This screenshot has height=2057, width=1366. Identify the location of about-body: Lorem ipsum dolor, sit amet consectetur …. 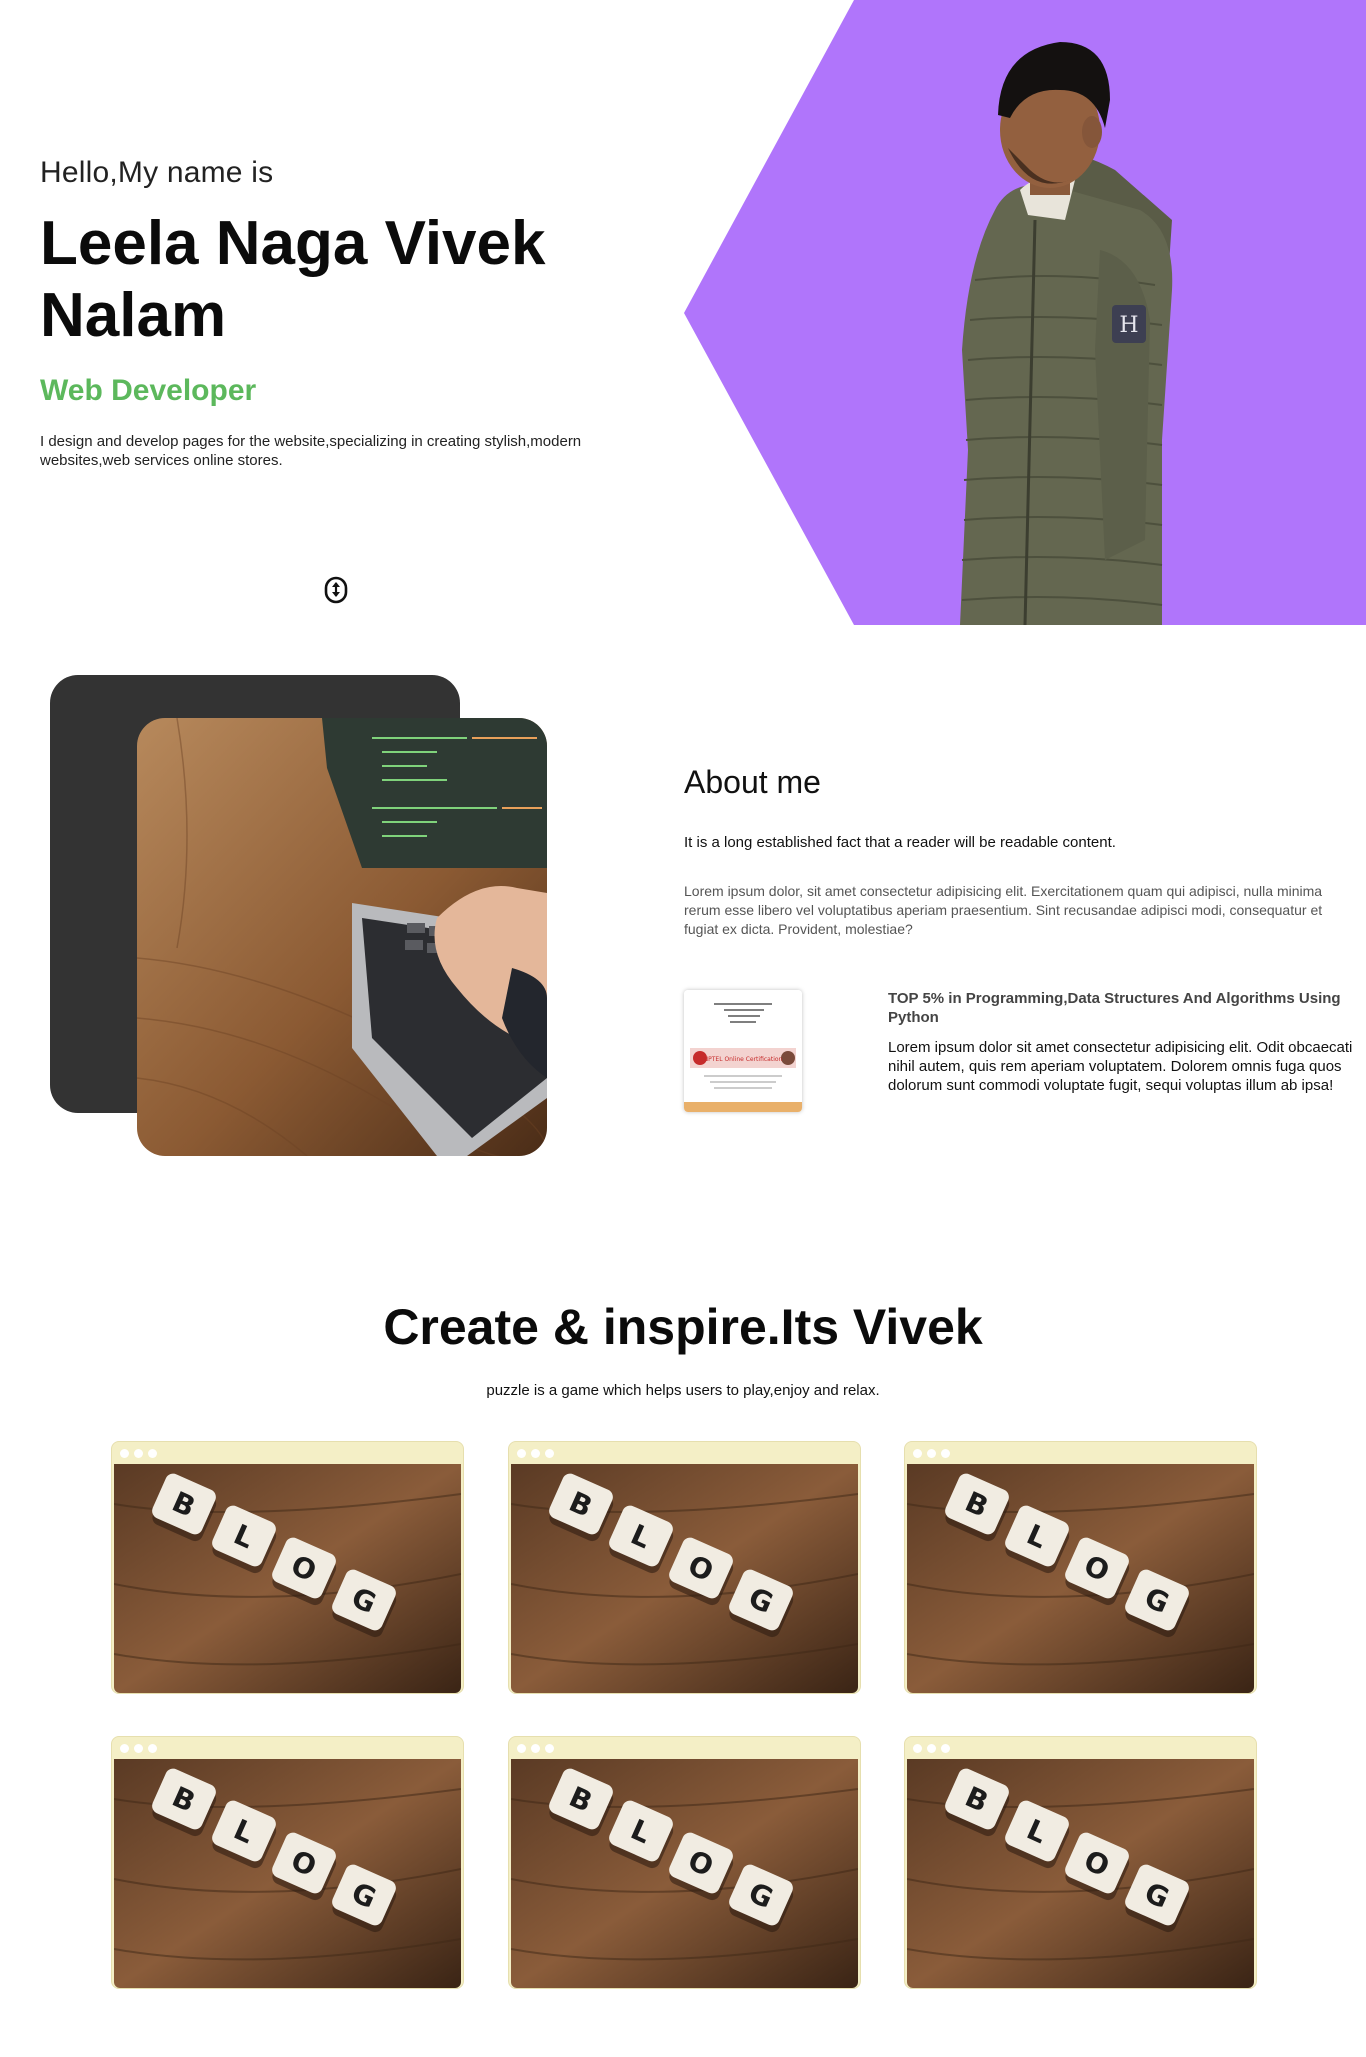
(1003, 910).